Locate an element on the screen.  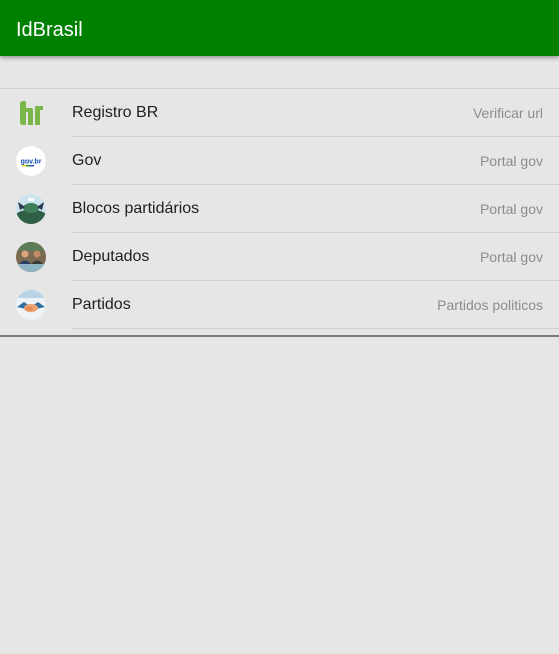
app-title: IdBrasil is located at coordinates (49, 30).